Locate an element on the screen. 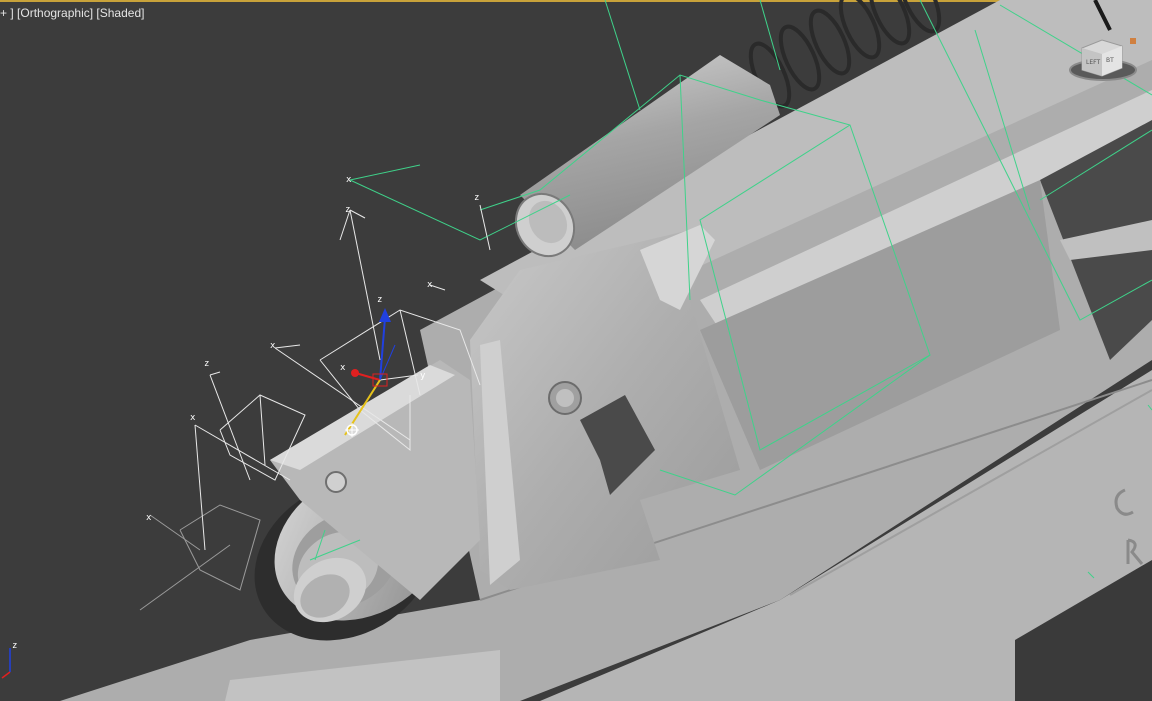  viewport-label-menu: + ] [Orthographic] [Shaded] is located at coordinates (72, 13).